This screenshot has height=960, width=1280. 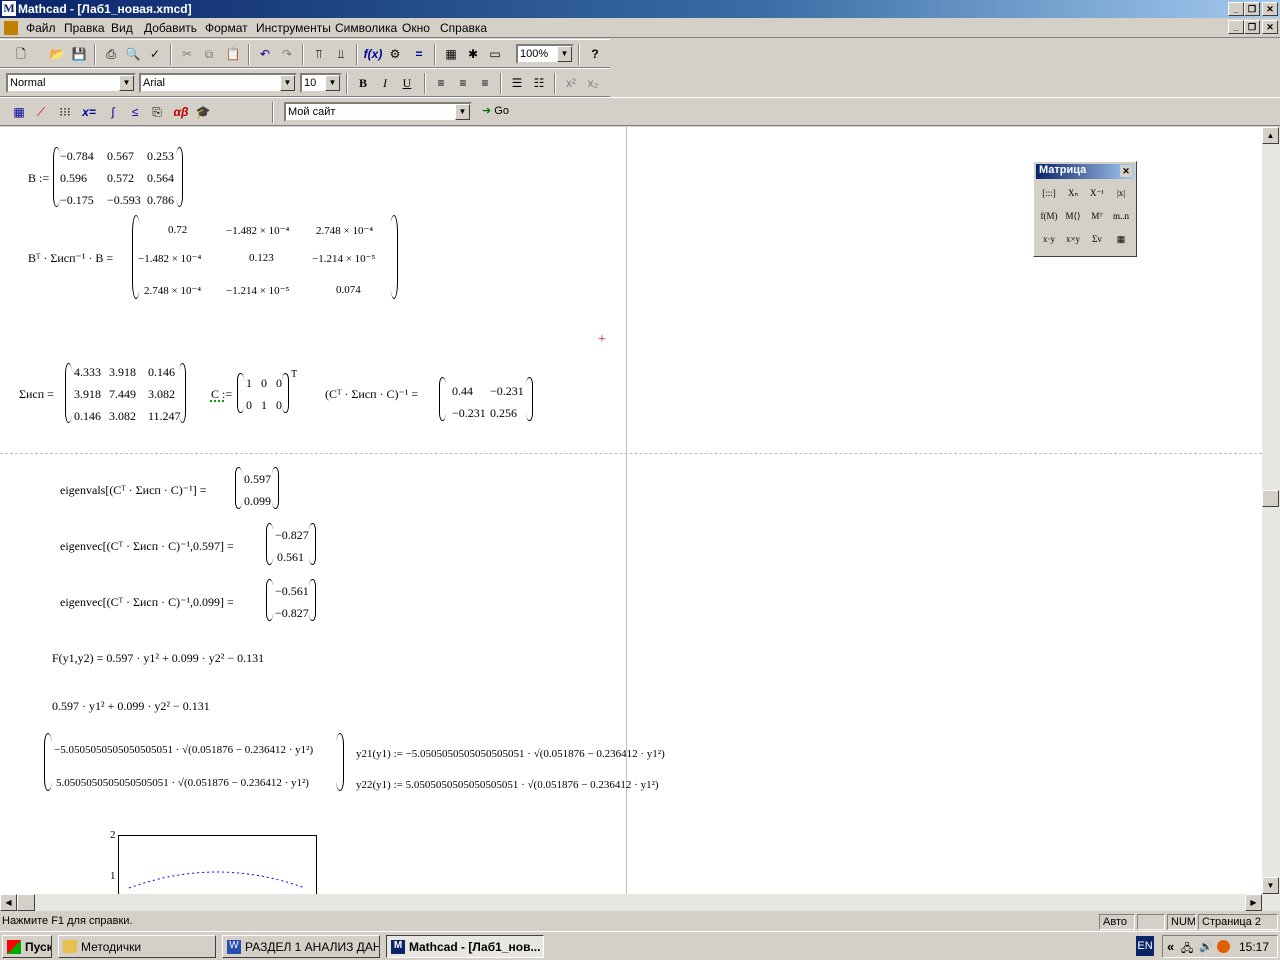 What do you see at coordinates (122, 28) in the screenshot?
I see `menu-view: Вид` at bounding box center [122, 28].